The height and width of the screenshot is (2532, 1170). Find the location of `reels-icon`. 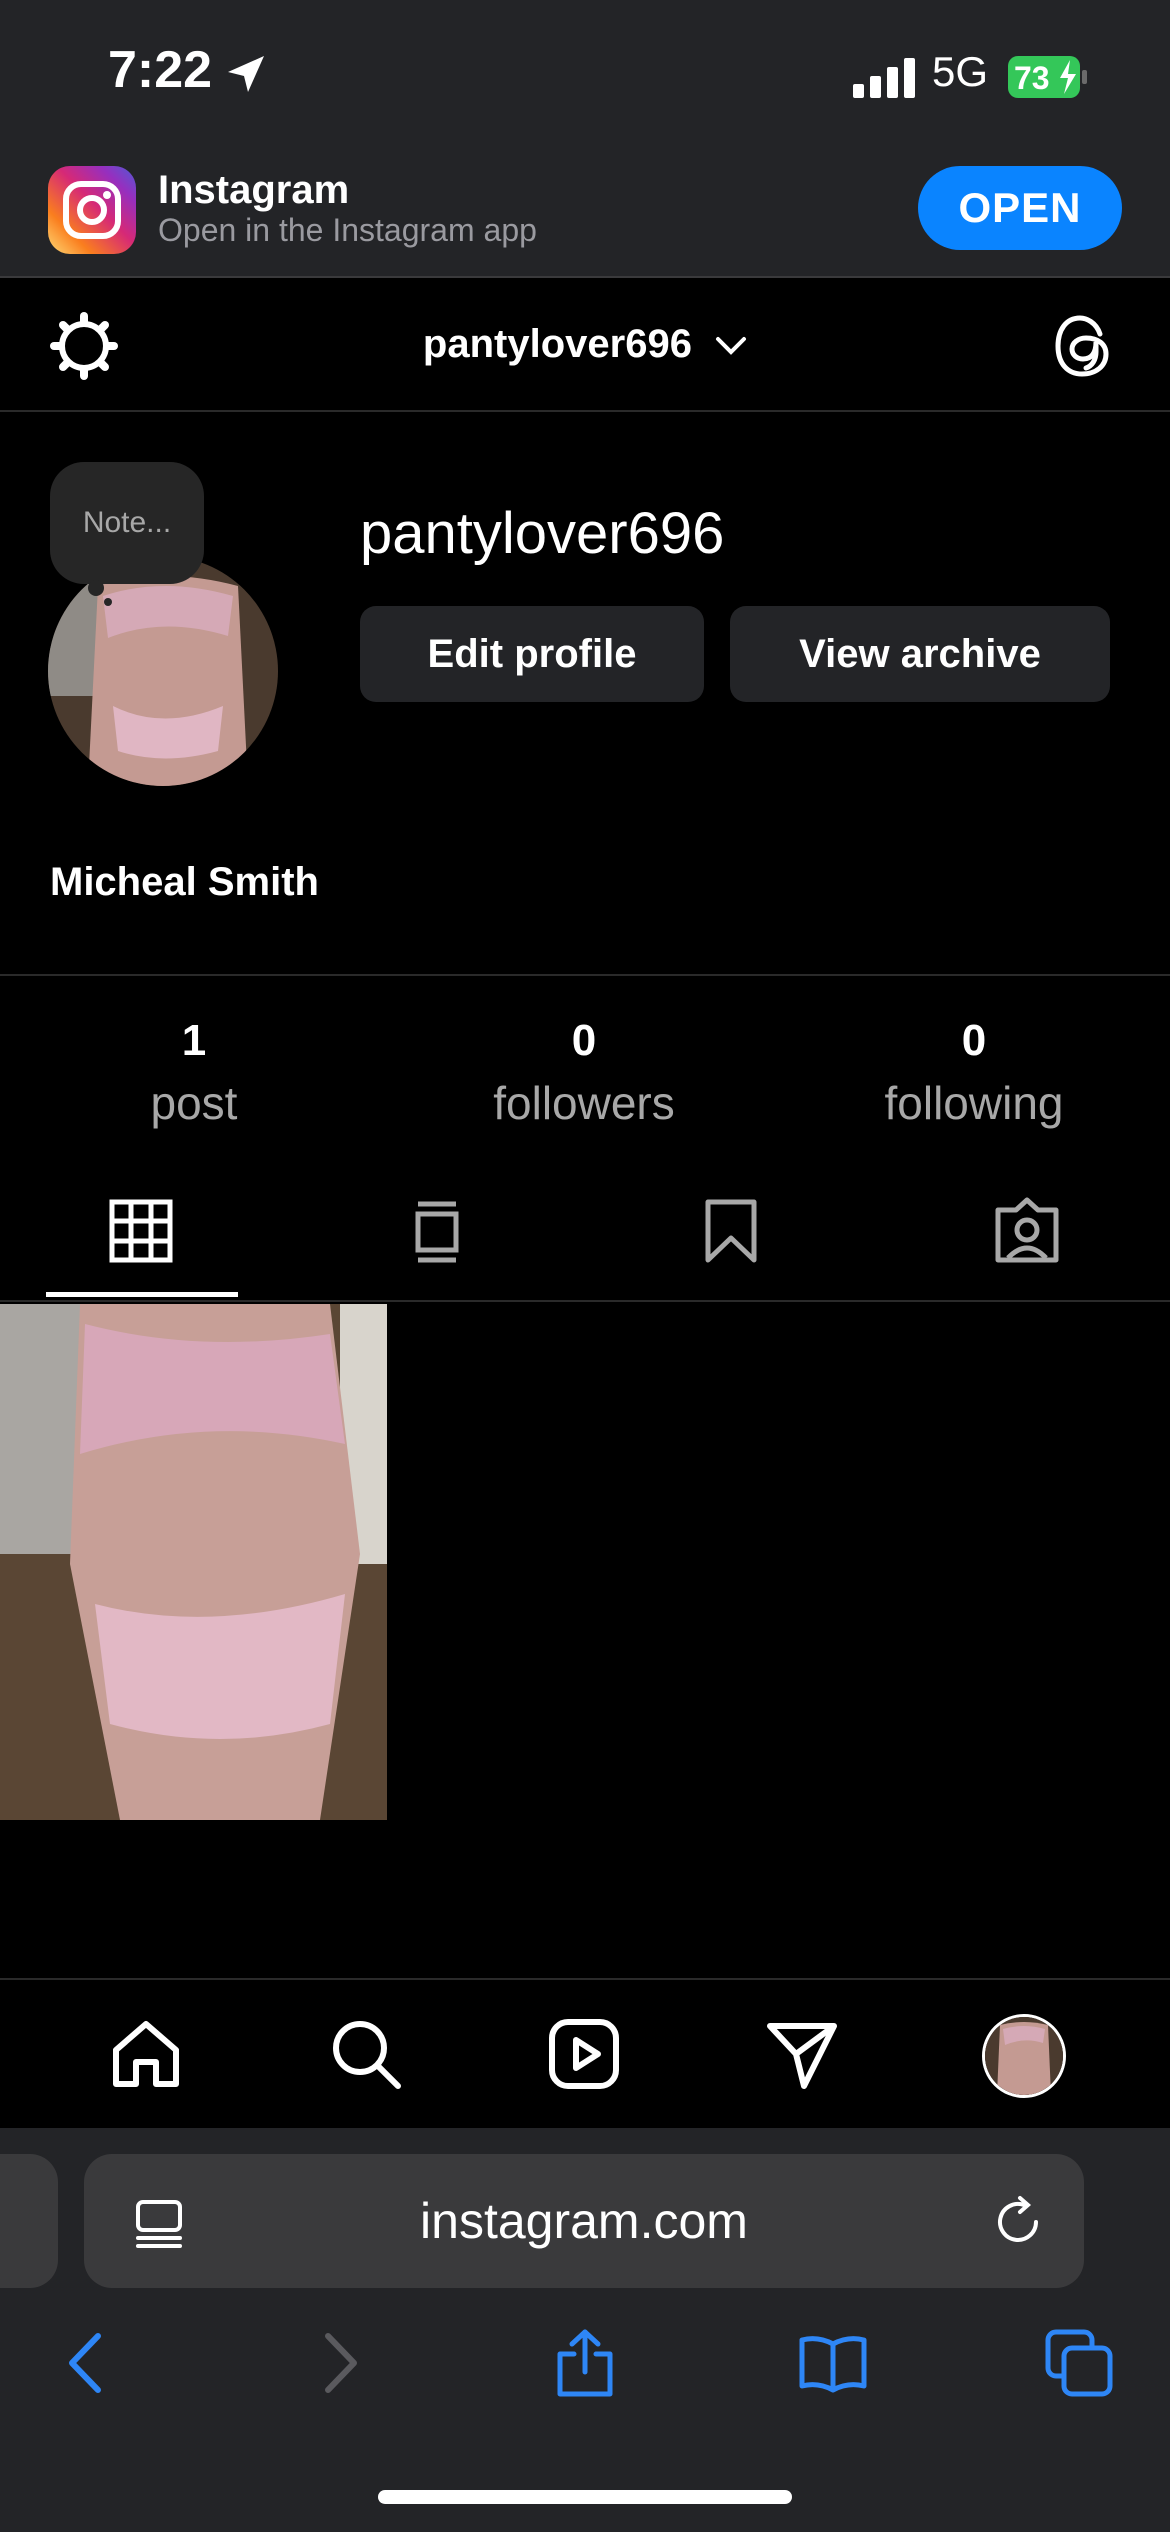

reels-icon is located at coordinates (584, 2054).